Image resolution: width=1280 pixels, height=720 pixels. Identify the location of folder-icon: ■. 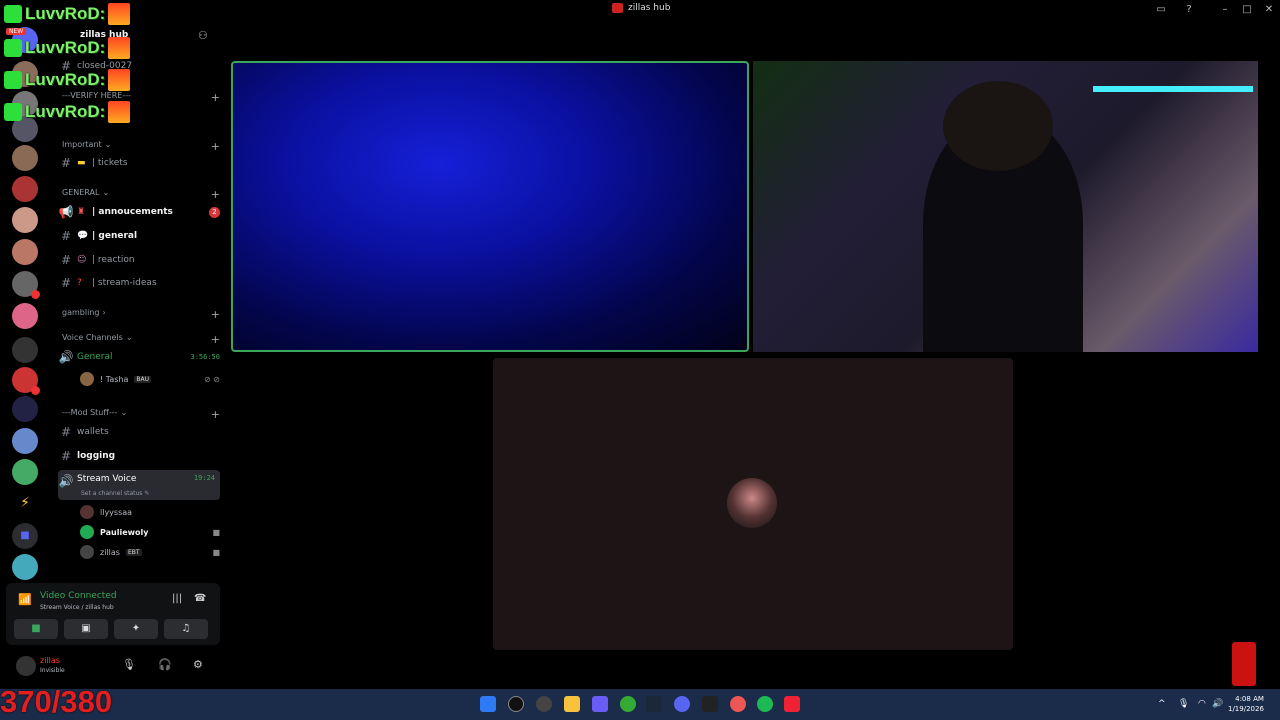
(25, 536).